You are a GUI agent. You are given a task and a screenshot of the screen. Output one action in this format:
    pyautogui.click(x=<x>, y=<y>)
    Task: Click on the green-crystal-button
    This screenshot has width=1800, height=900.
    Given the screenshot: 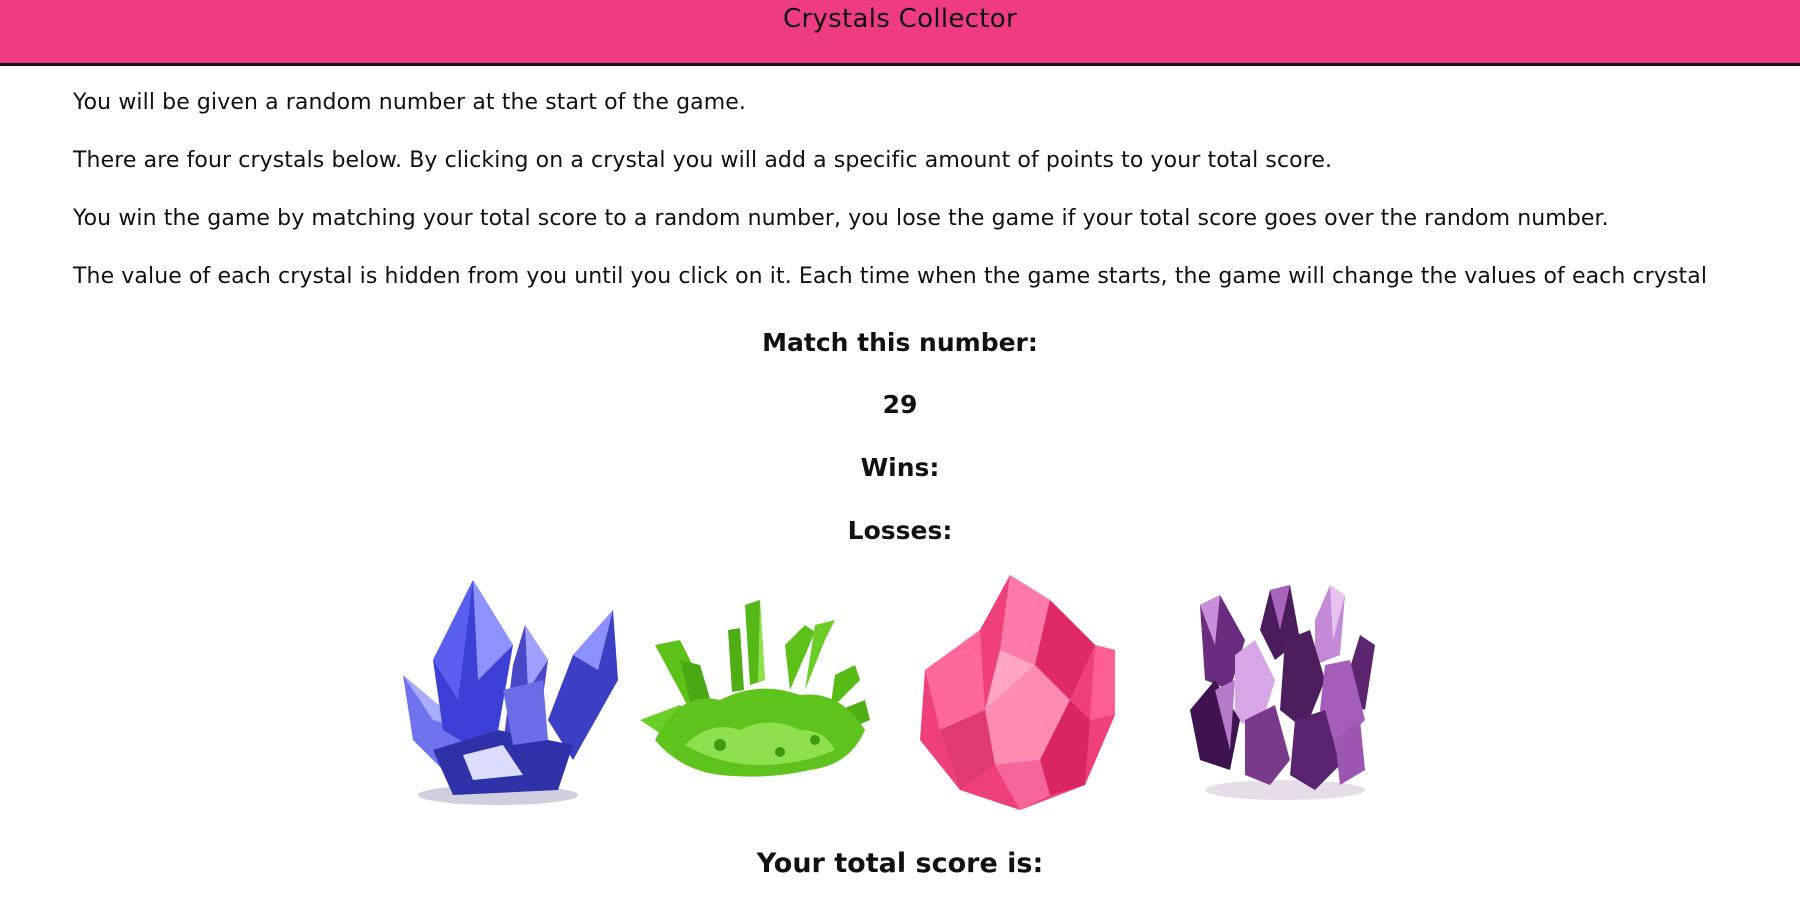 What is the action you would take?
    pyautogui.click(x=765, y=695)
    